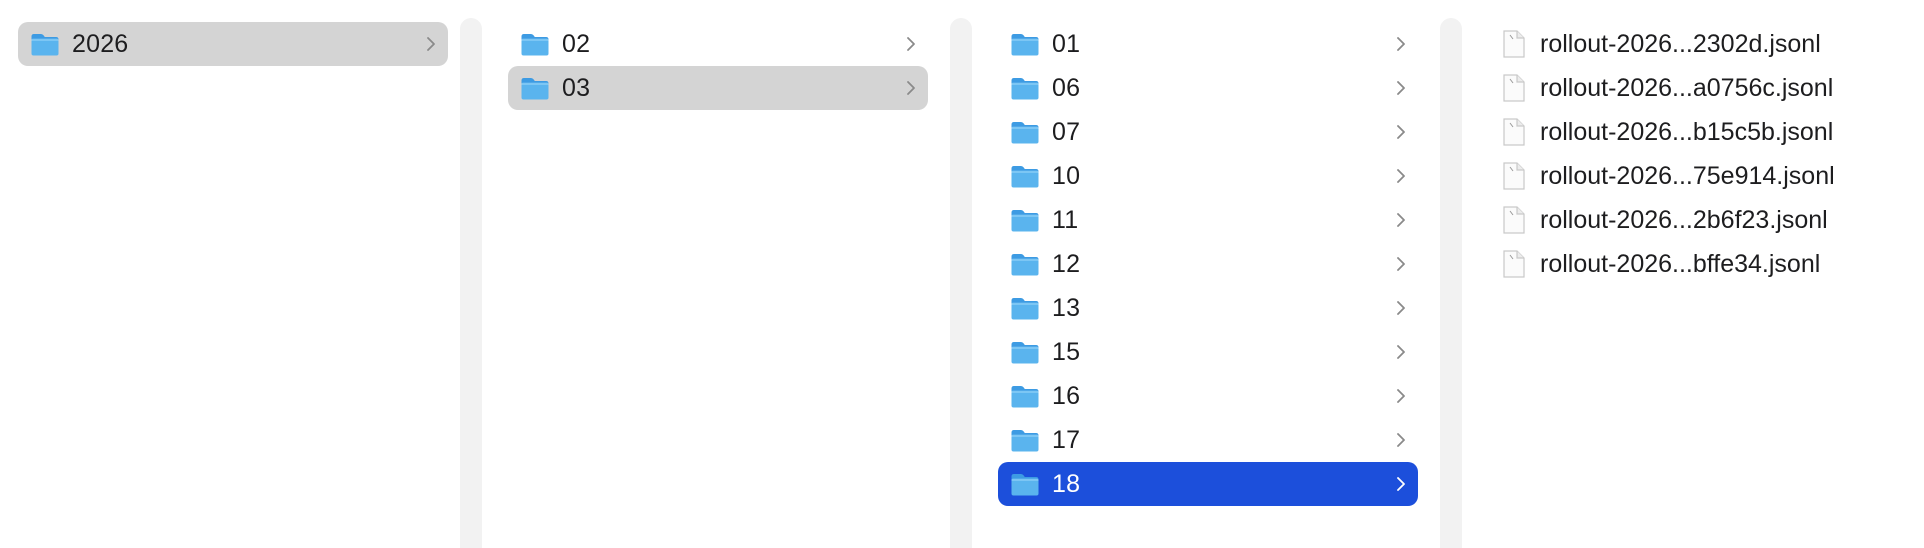  What do you see at coordinates (1208, 484) in the screenshot?
I see `folder-row: 18` at bounding box center [1208, 484].